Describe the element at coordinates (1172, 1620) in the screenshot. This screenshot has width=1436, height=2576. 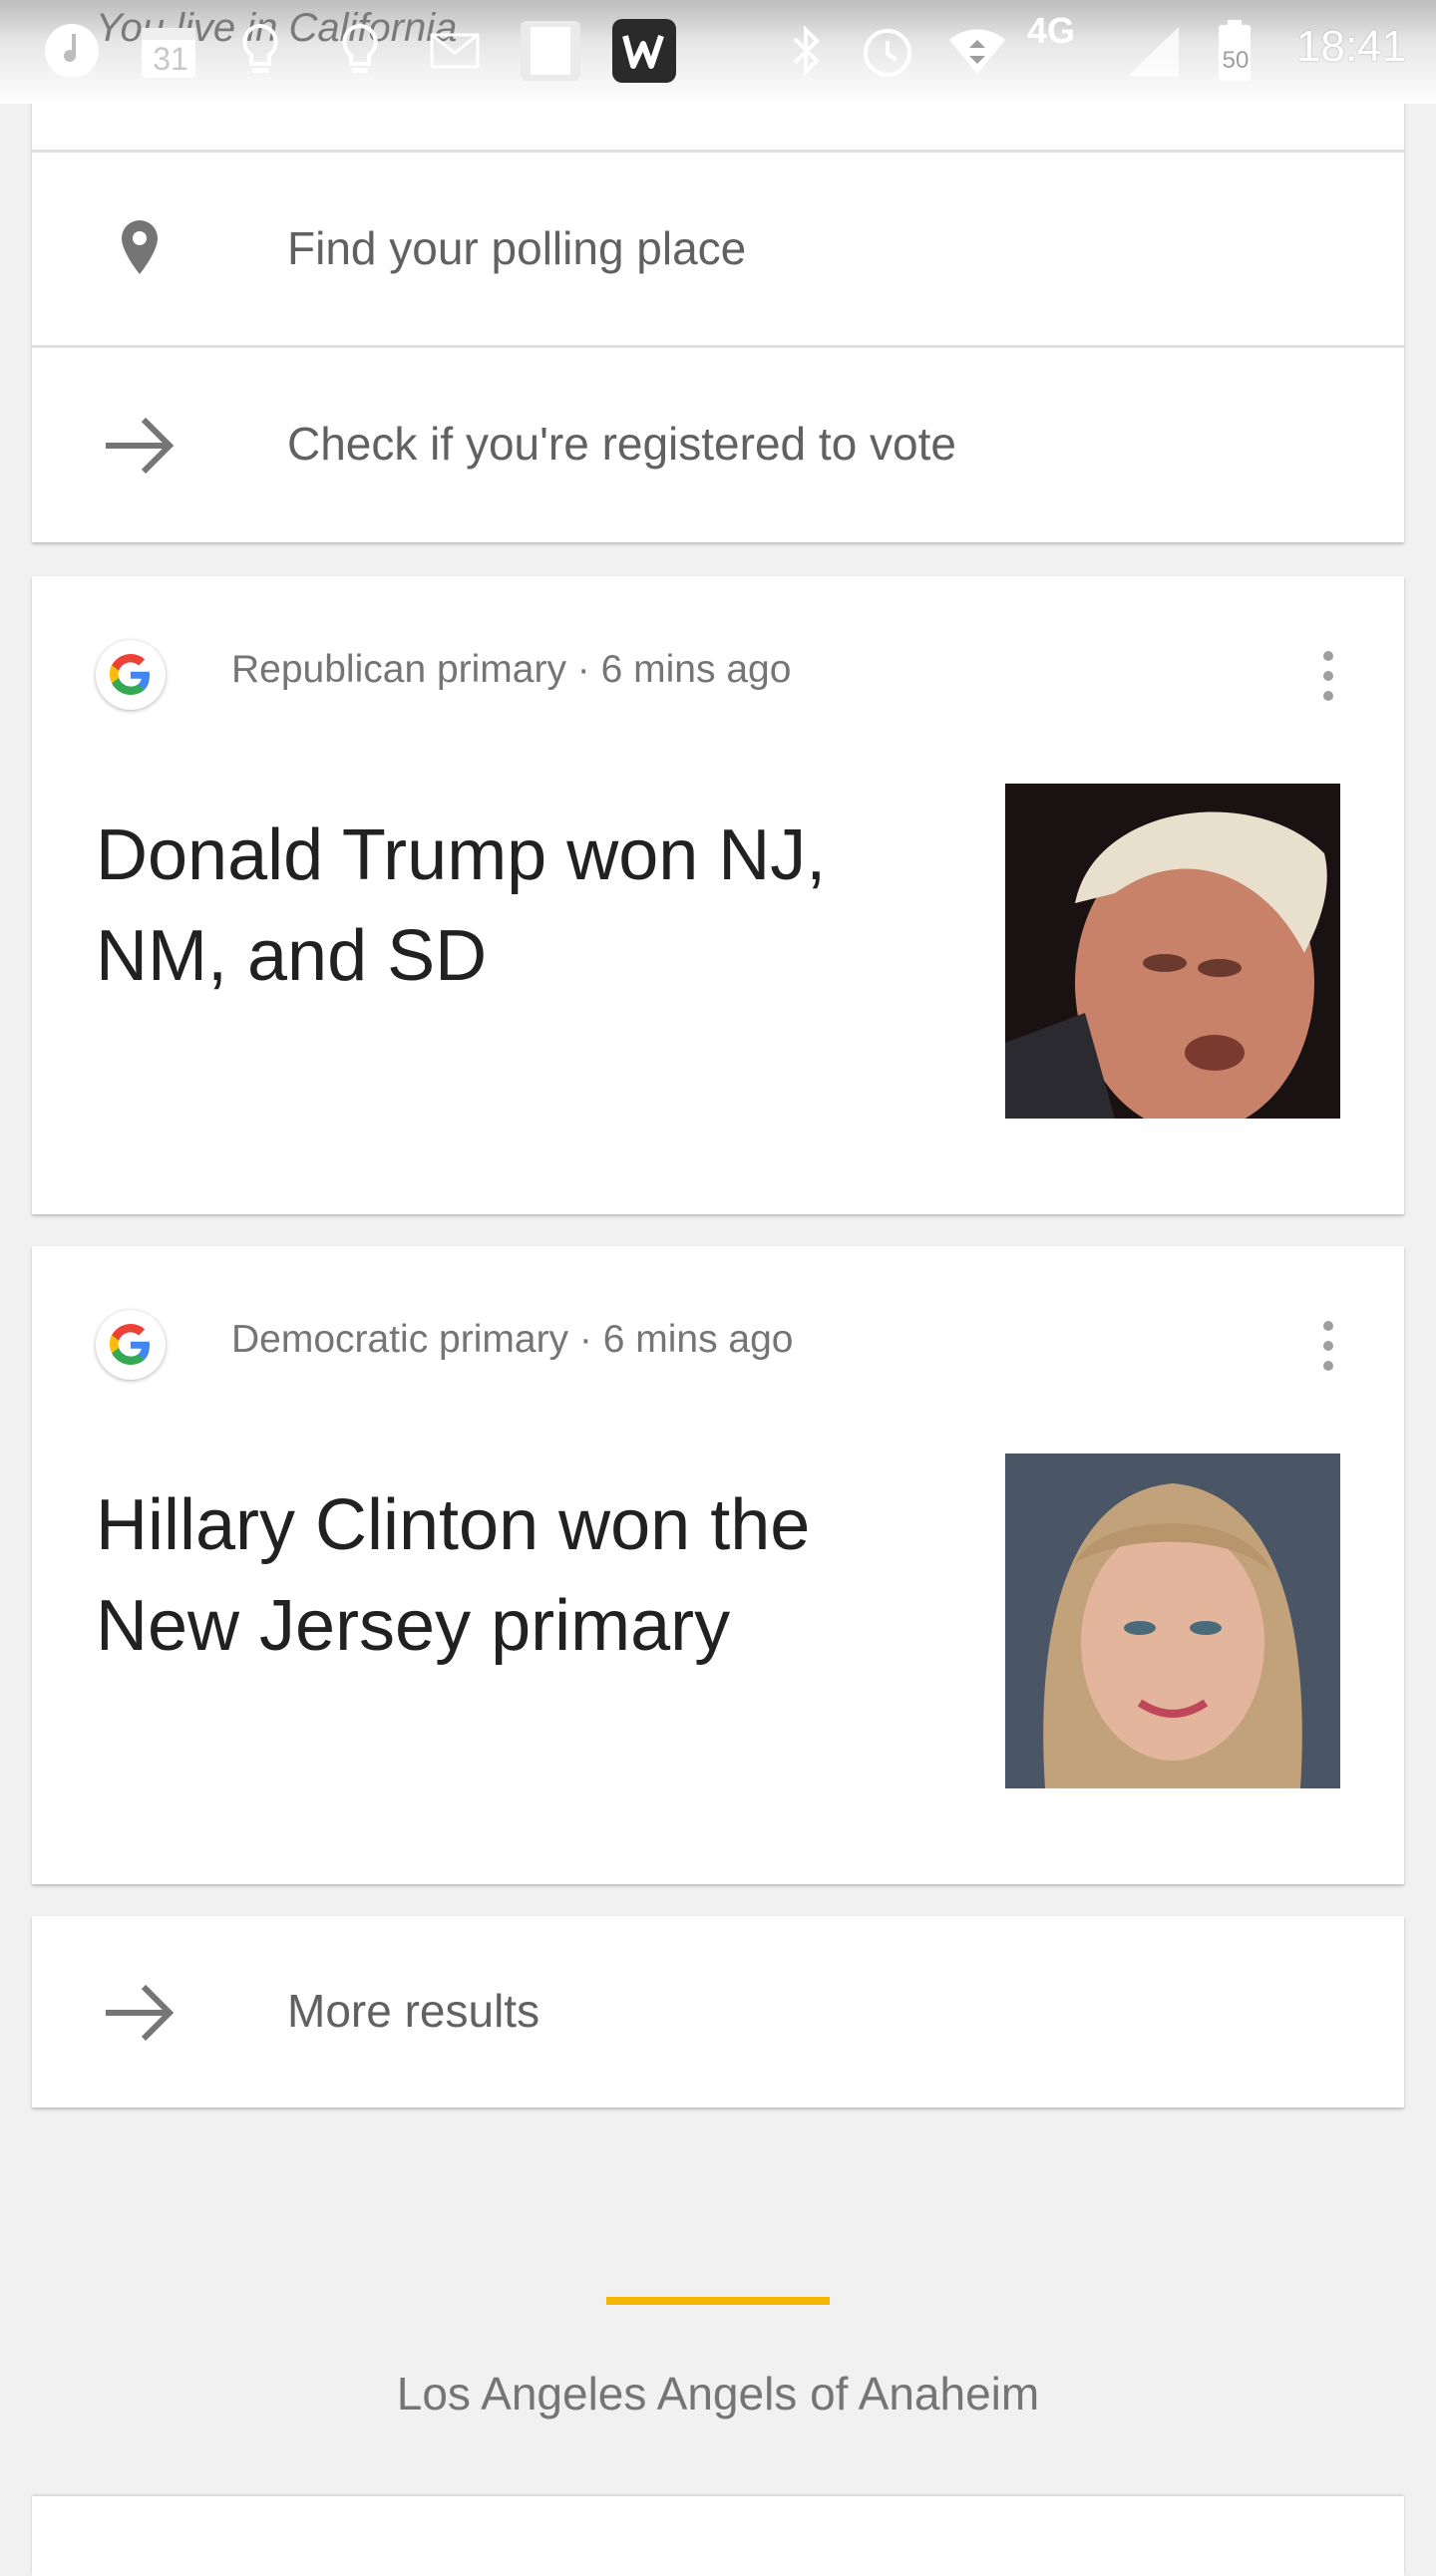
I see `clinton-photo` at that location.